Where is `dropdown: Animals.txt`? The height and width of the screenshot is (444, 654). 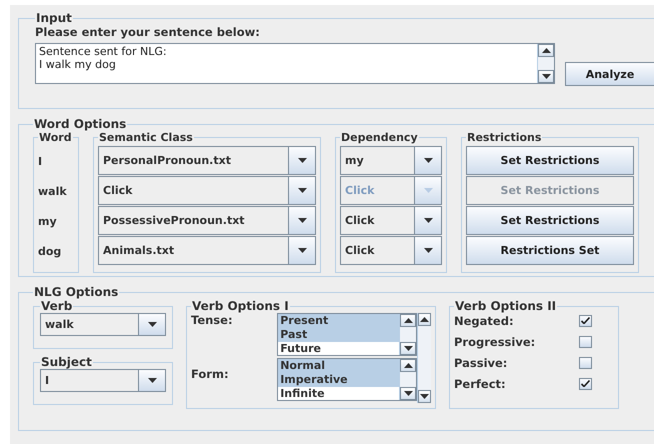
dropdown: Animals.txt is located at coordinates (207, 250).